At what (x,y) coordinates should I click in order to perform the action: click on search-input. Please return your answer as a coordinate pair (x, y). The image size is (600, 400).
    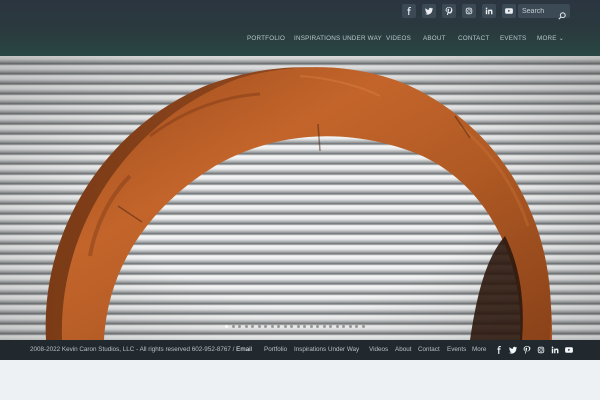
    Looking at the image, I should click on (540, 11).